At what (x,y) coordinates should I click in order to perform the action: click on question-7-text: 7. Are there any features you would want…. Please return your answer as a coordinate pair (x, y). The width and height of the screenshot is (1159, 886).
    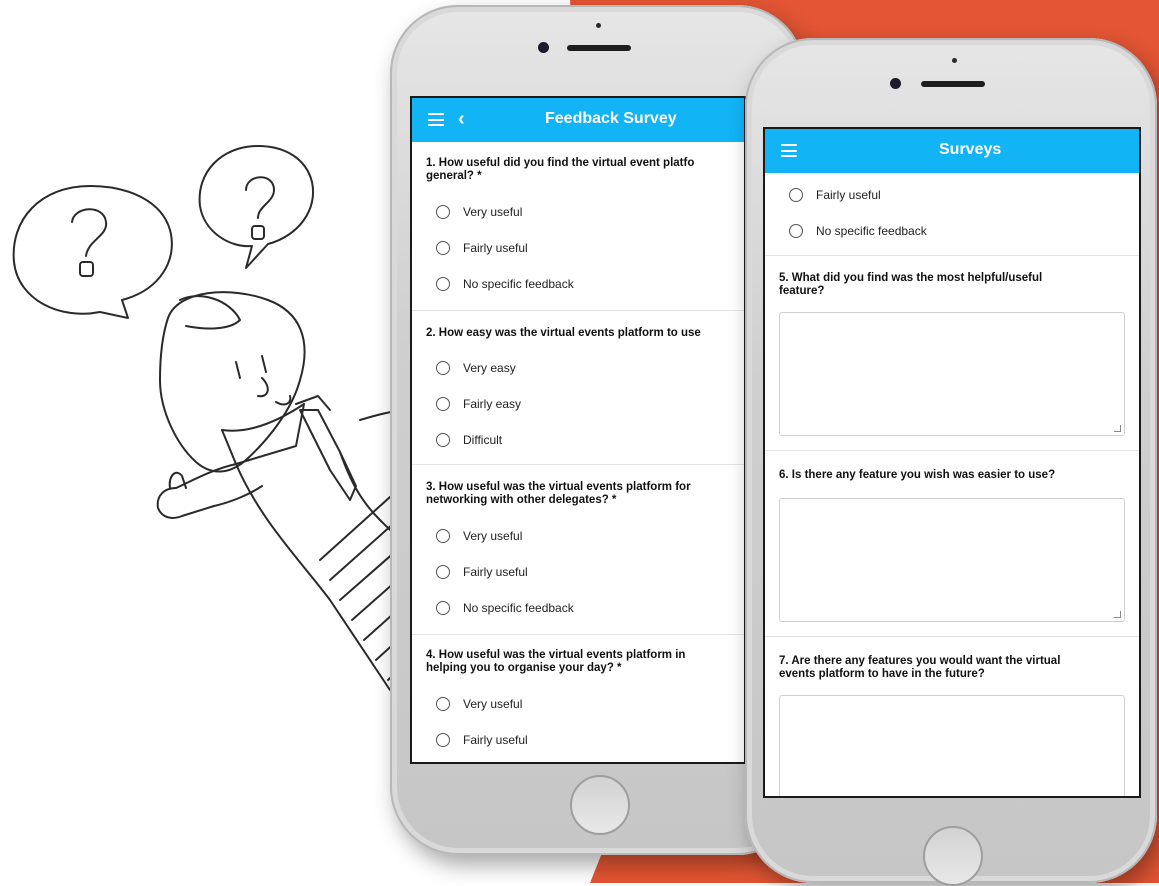
    Looking at the image, I should click on (920, 667).